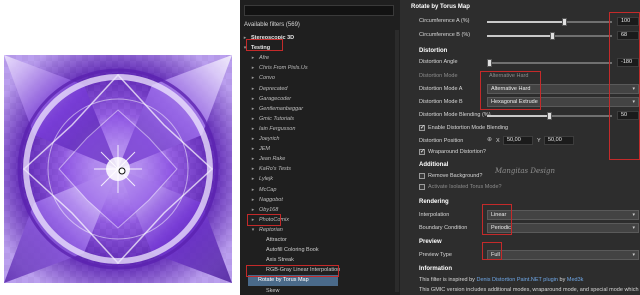  Describe the element at coordinates (273, 290) in the screenshot. I see `filter-item-label: Skew` at that location.